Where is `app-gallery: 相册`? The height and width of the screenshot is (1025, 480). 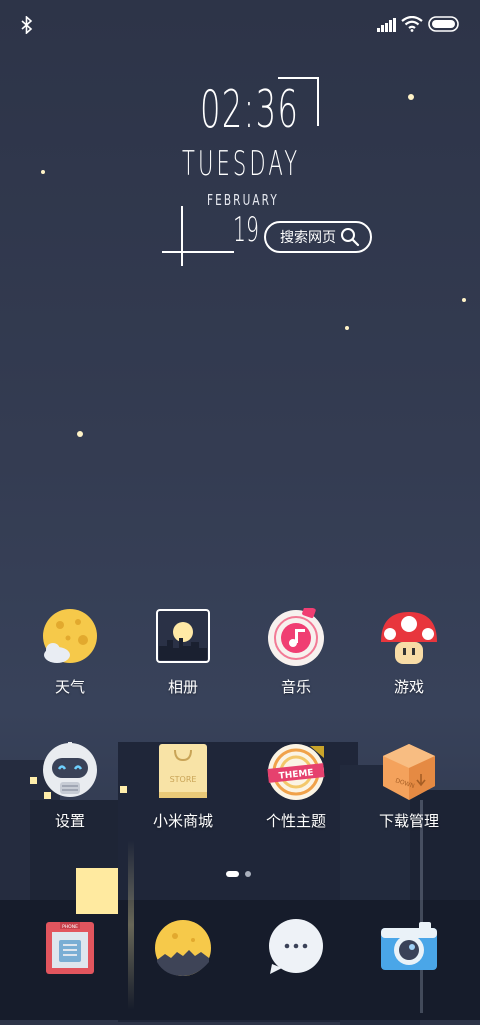 app-gallery: 相册 is located at coordinates (183, 652).